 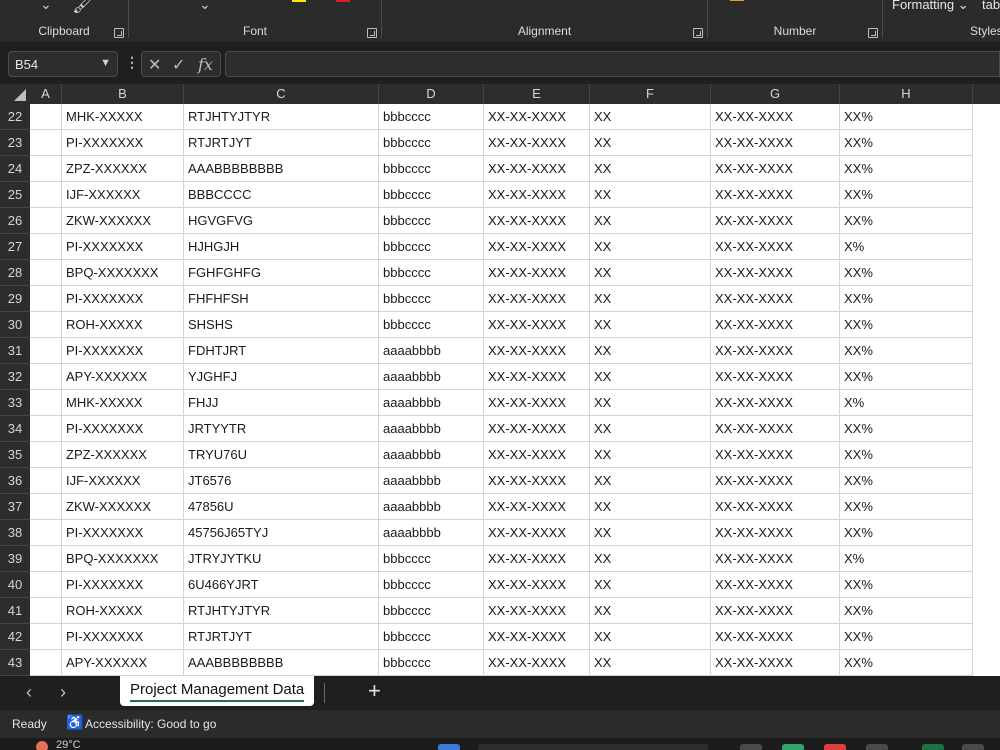 What do you see at coordinates (15, 403) in the screenshot?
I see `row-header: 33` at bounding box center [15, 403].